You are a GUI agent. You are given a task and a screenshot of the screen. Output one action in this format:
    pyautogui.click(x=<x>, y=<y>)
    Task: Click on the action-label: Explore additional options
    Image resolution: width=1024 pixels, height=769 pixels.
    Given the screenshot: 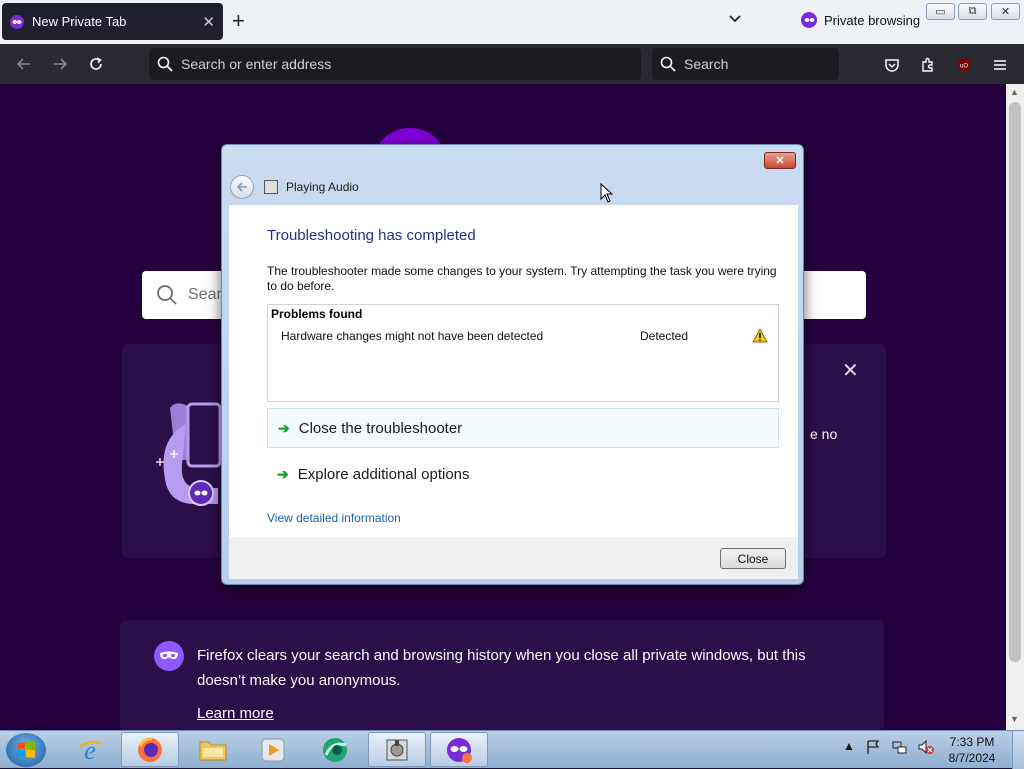 What is the action you would take?
    pyautogui.click(x=383, y=474)
    